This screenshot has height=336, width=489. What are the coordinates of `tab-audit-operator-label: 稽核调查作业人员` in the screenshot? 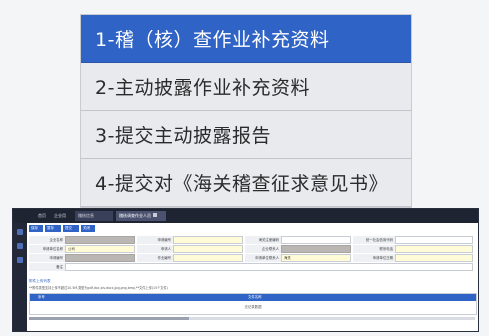 It's located at (135, 215).